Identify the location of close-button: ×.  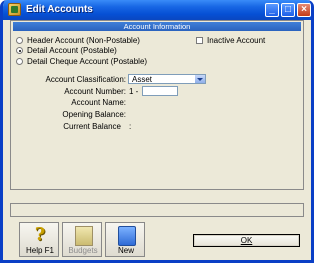
(304, 10).